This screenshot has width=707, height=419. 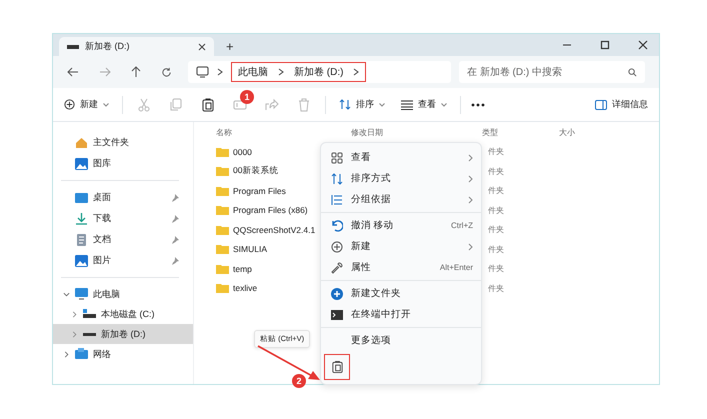 What do you see at coordinates (107, 46) in the screenshot?
I see `tab-title: 新加卷 (D:)` at bounding box center [107, 46].